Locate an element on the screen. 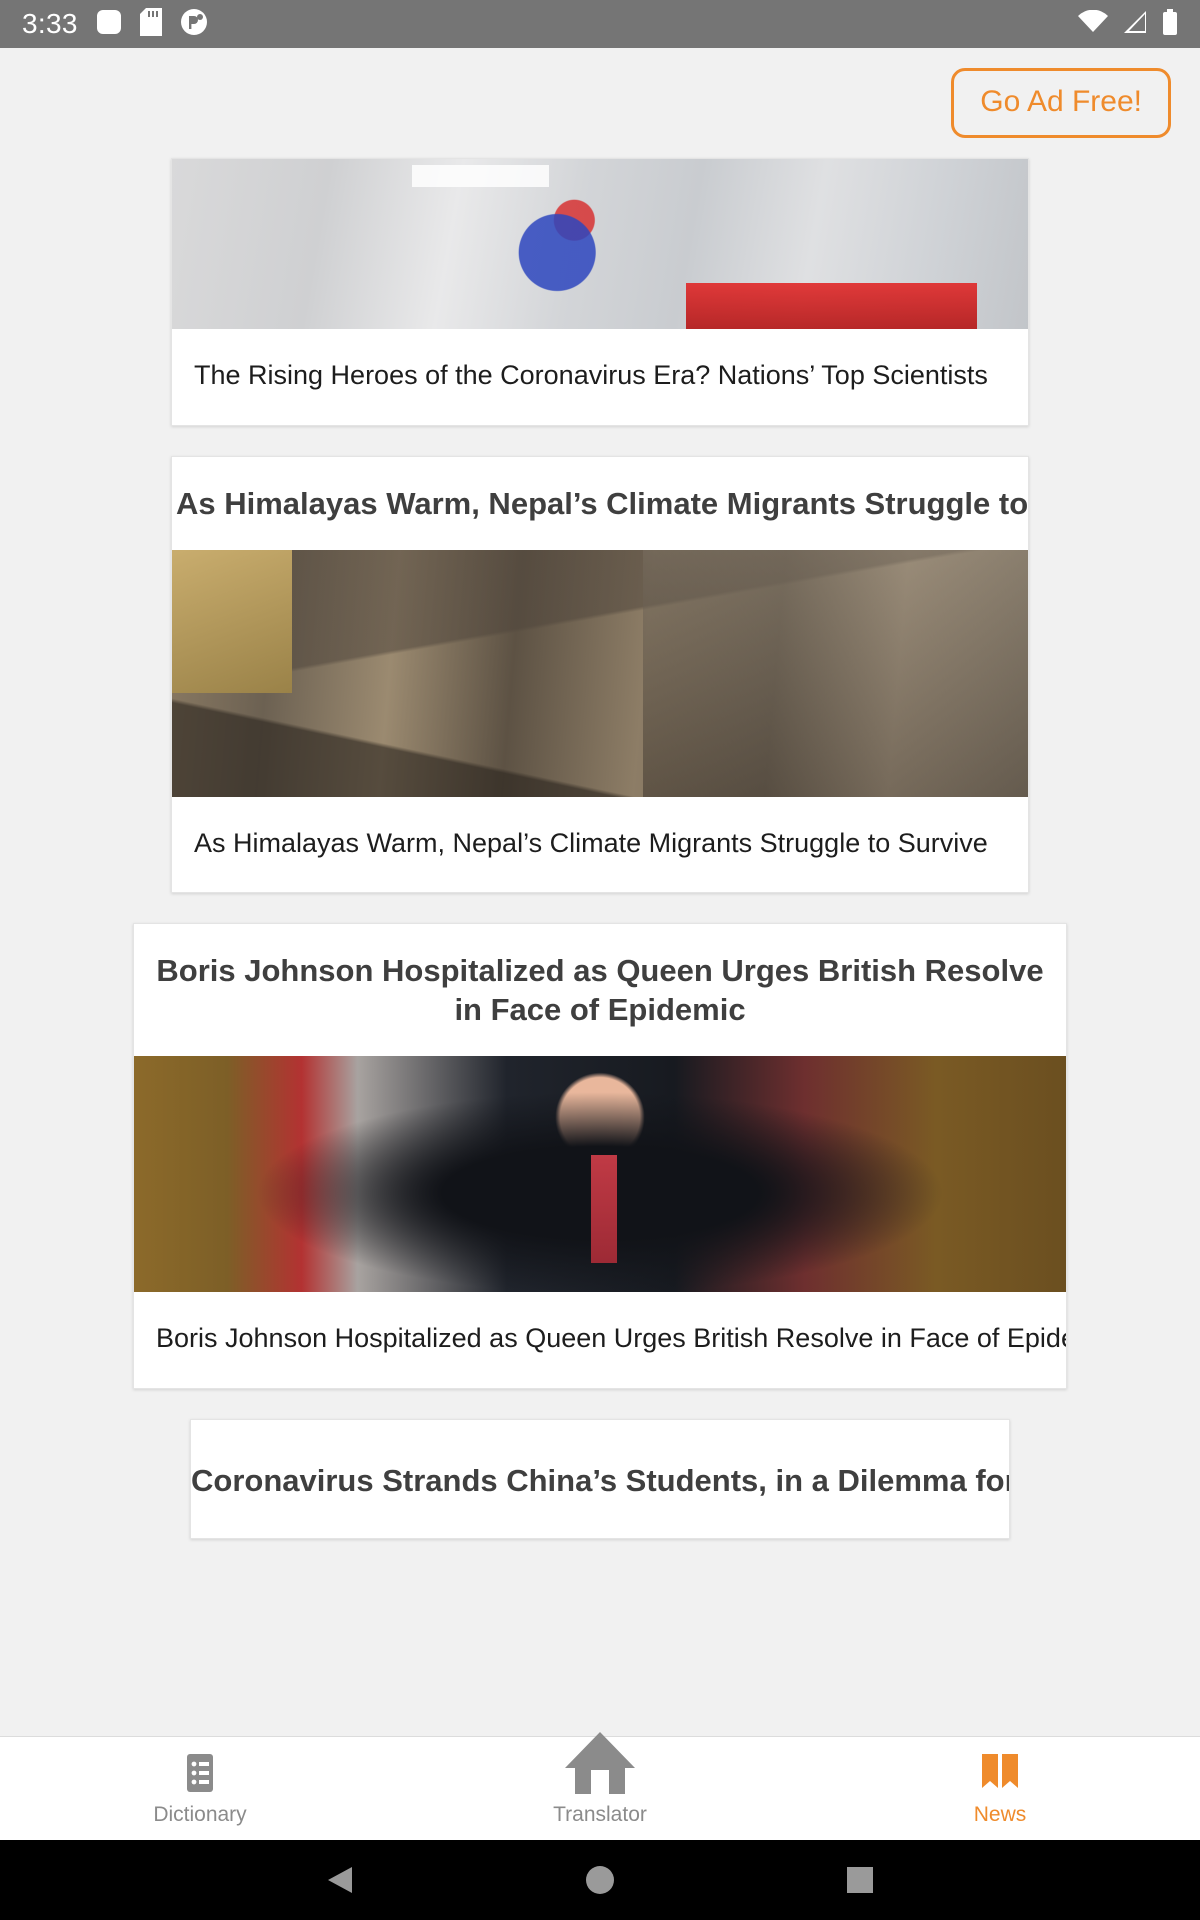  bottom-tab-bar: Dictionary Translator News is located at coordinates (600, 1786).